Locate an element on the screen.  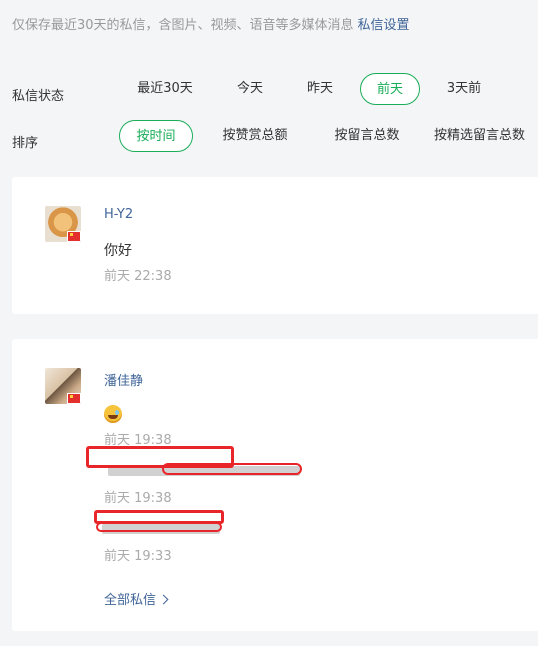
all-messages-link-label: 全部私信 is located at coordinates (130, 600).